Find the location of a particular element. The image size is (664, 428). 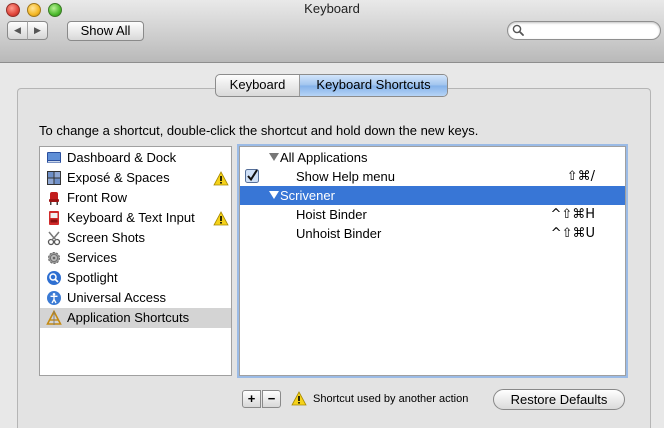

group-label: All Applications is located at coordinates (324, 157).